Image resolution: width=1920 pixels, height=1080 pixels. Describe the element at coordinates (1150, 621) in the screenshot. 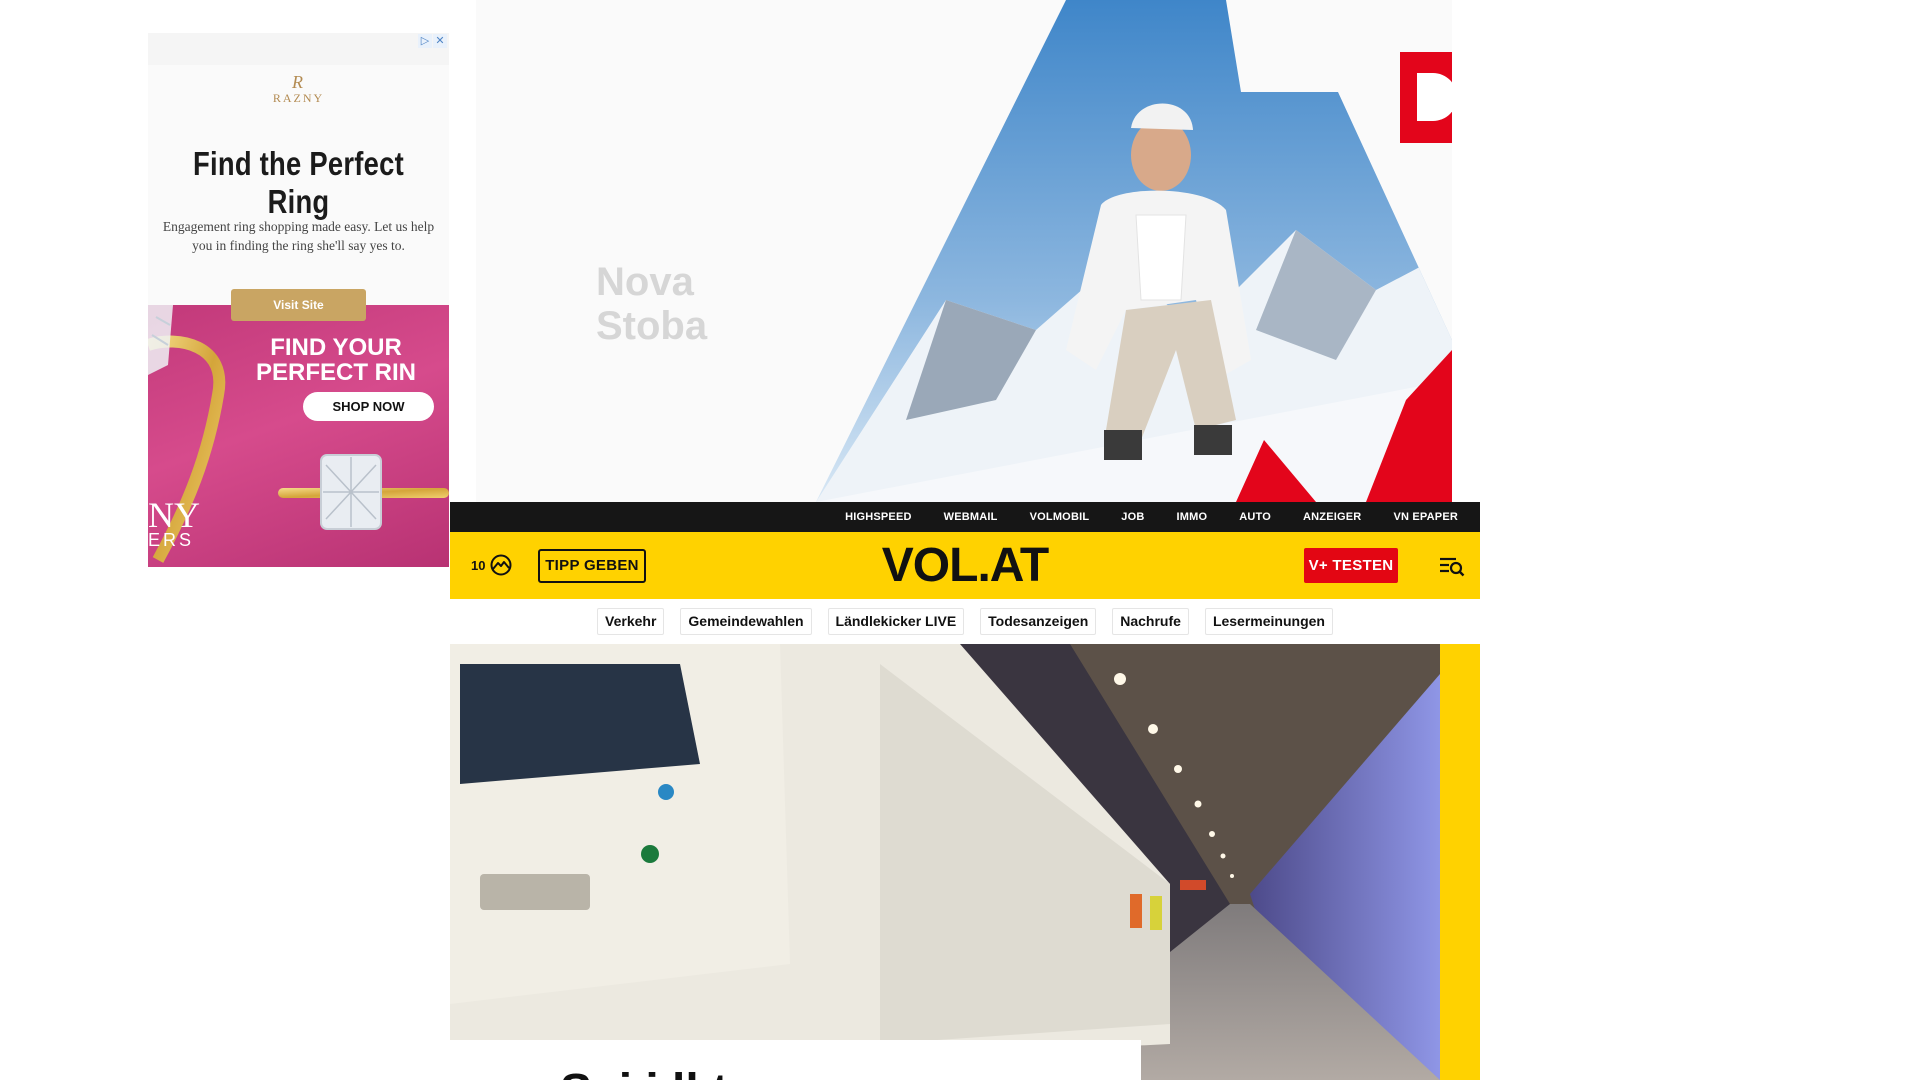

I see `chip-nachrufe: Nachrufe` at that location.